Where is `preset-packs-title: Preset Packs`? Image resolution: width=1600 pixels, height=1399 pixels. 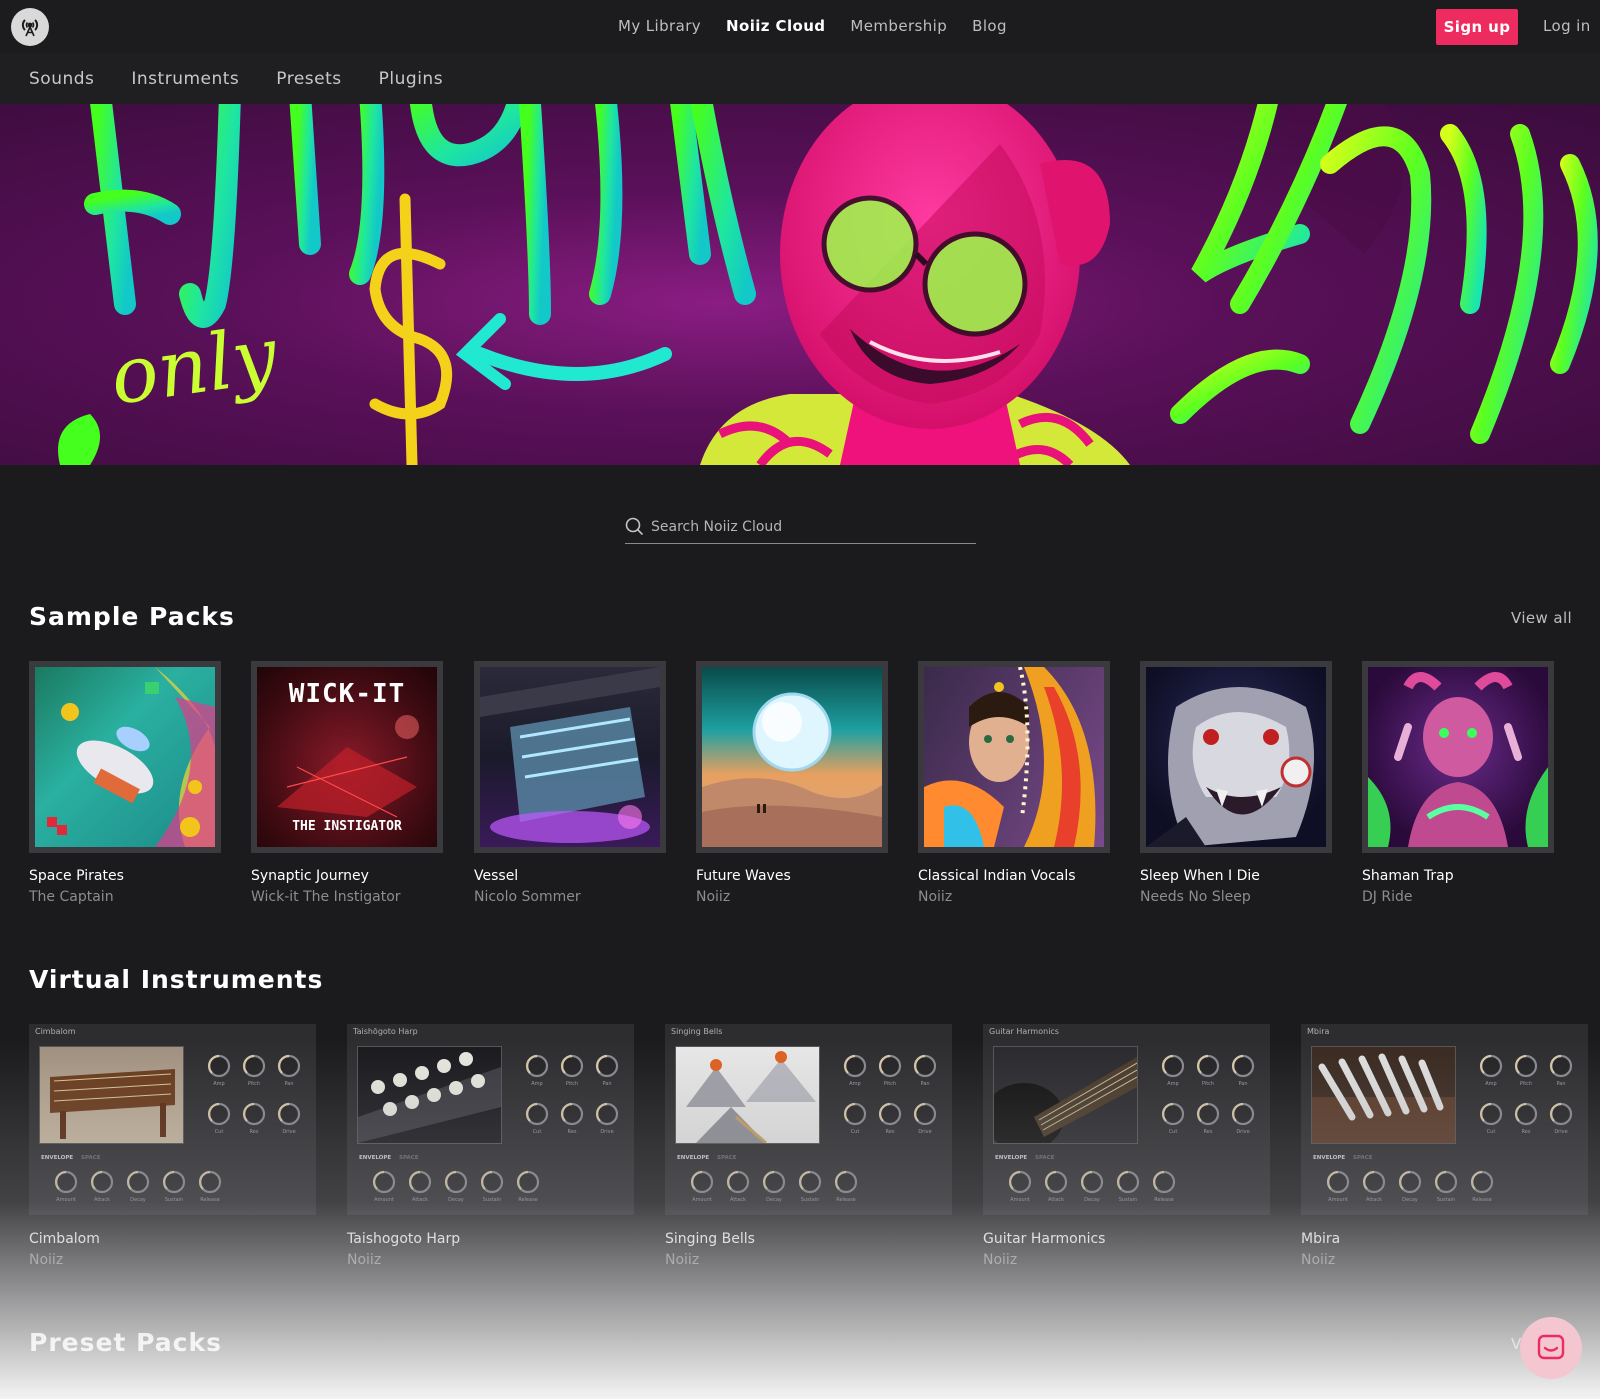 preset-packs-title: Preset Packs is located at coordinates (125, 1342).